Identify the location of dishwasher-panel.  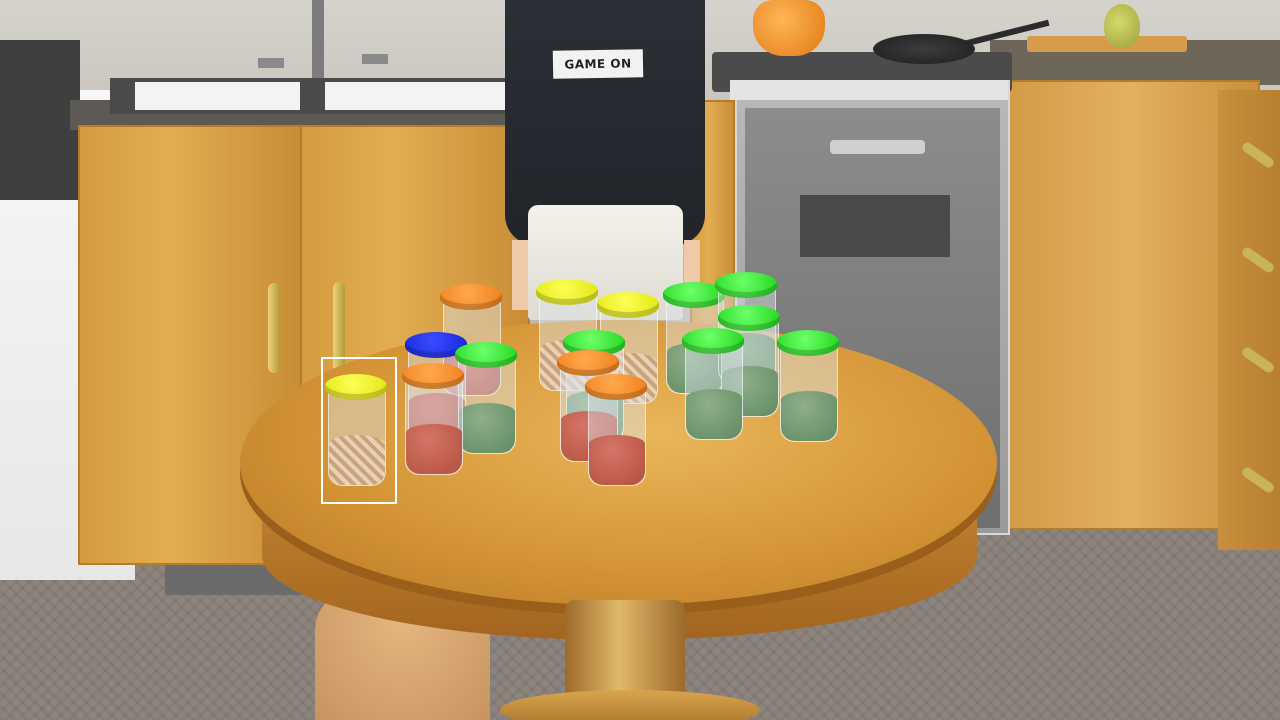
(40, 120).